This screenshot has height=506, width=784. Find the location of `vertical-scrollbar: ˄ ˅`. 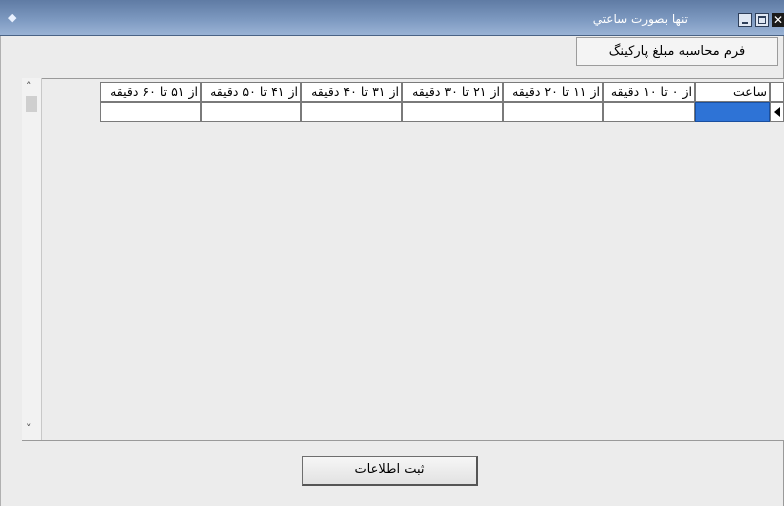

vertical-scrollbar: ˄ ˅ is located at coordinates (32, 259).